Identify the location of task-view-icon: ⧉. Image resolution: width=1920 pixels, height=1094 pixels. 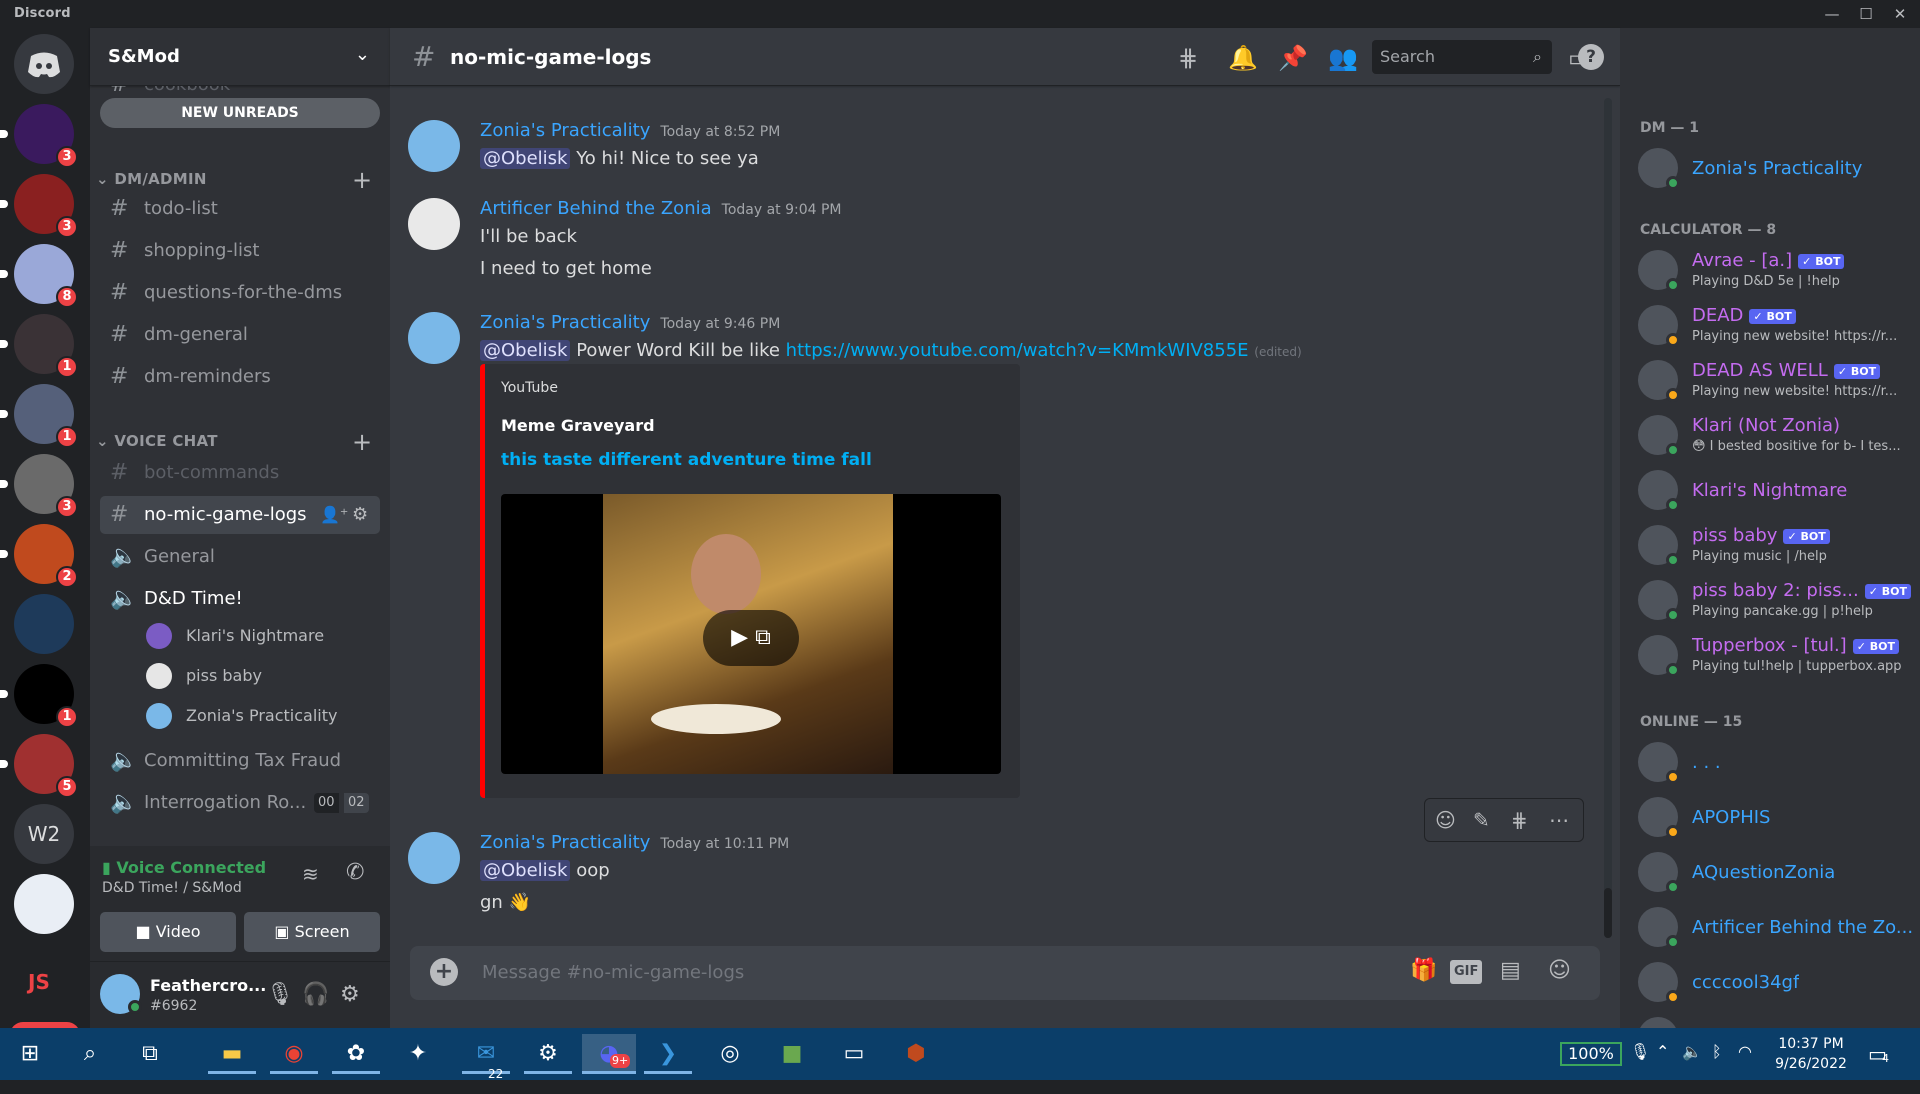
(150, 1054).